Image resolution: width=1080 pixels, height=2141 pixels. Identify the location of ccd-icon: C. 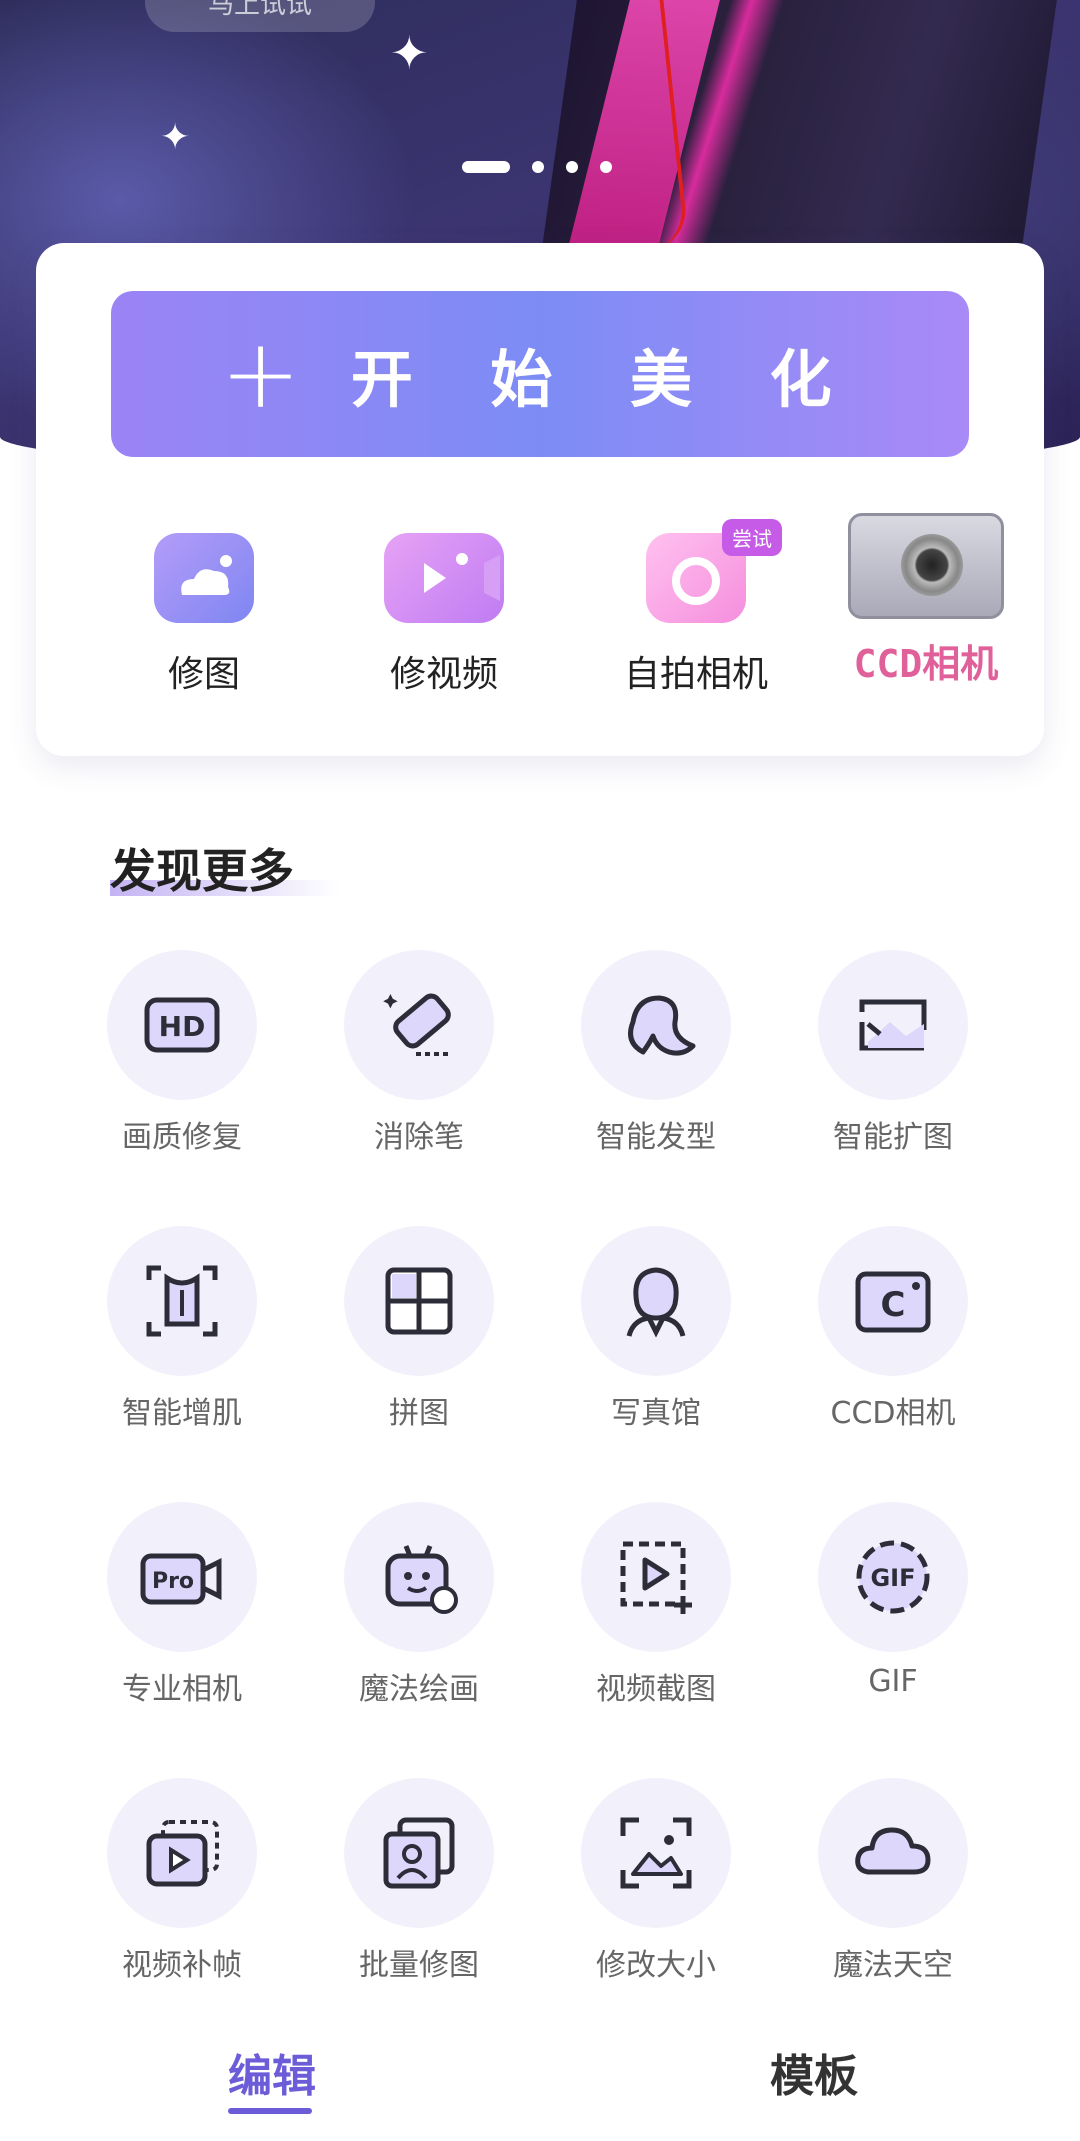
(893, 1301).